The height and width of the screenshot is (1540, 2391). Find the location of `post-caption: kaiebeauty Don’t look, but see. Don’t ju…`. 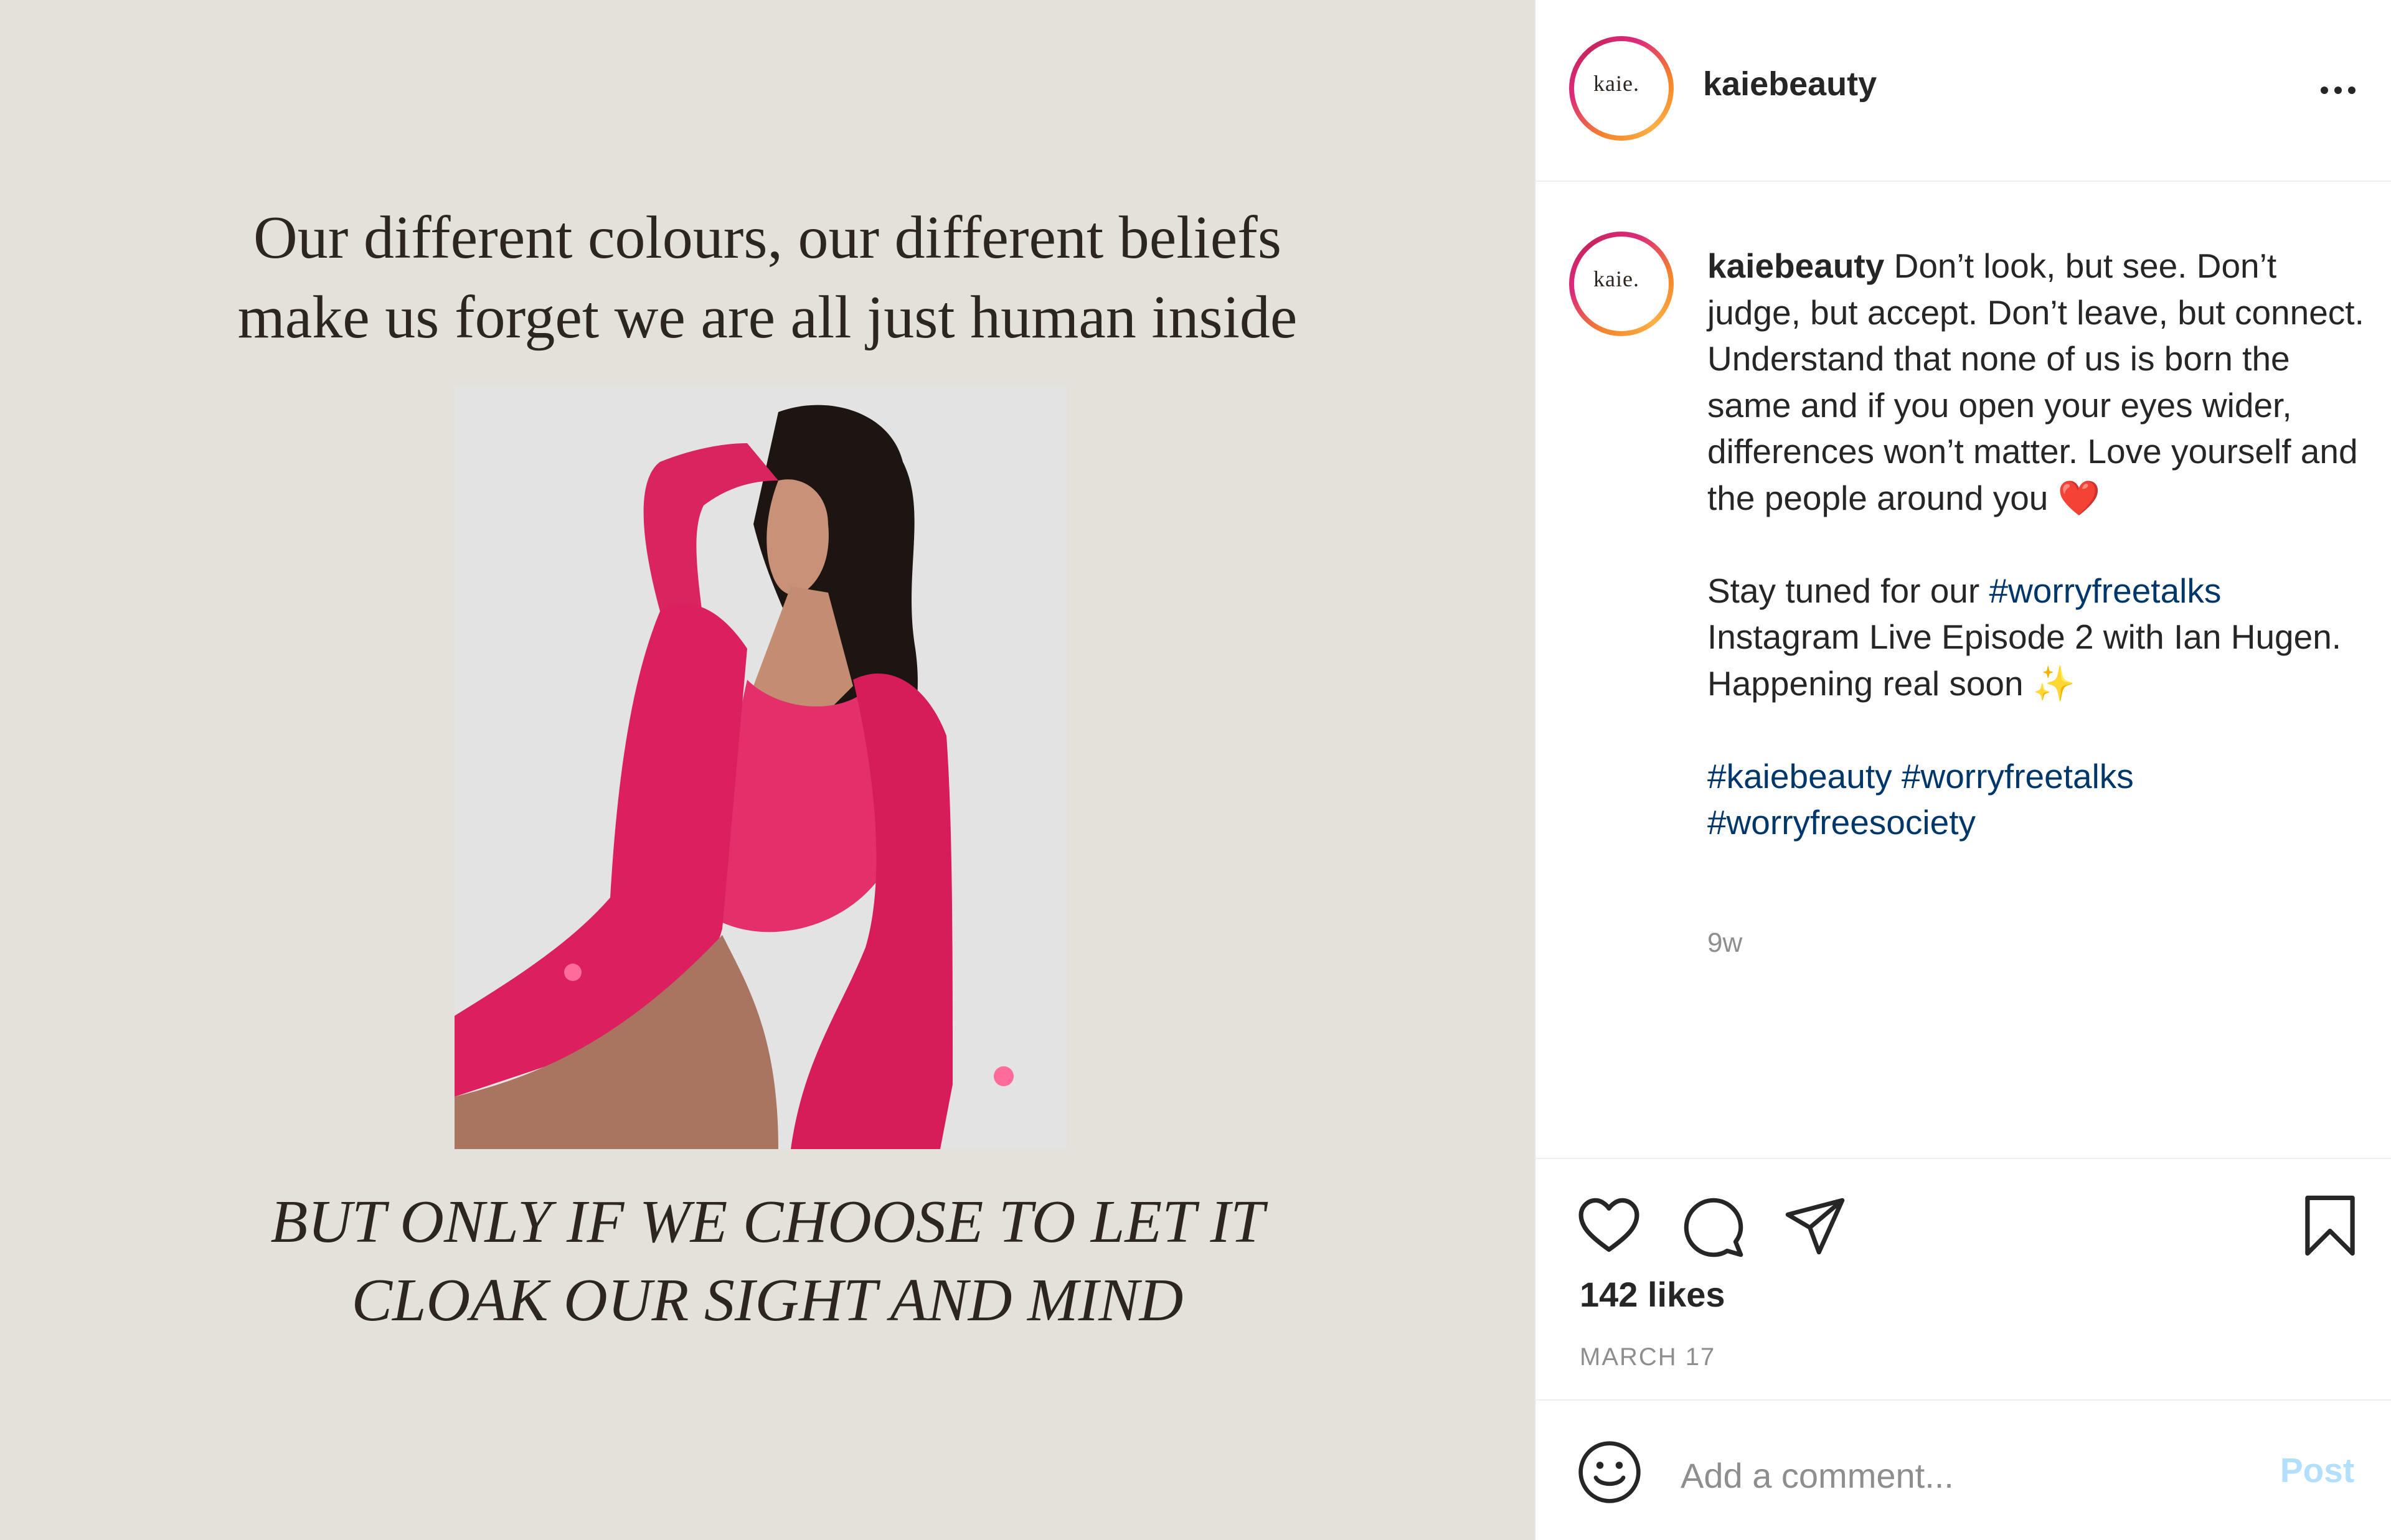

post-caption: kaiebeauty Don’t look, but see. Don’t ju… is located at coordinates (2040, 544).